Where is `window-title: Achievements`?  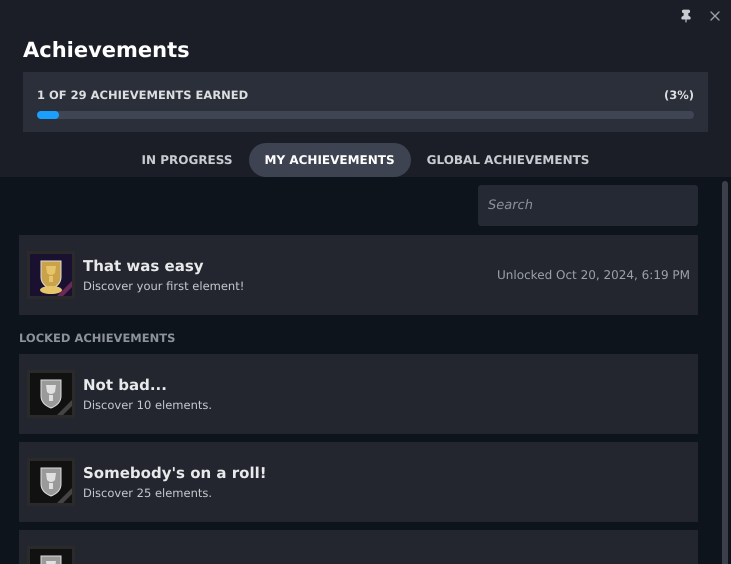
window-title: Achievements is located at coordinates (107, 50).